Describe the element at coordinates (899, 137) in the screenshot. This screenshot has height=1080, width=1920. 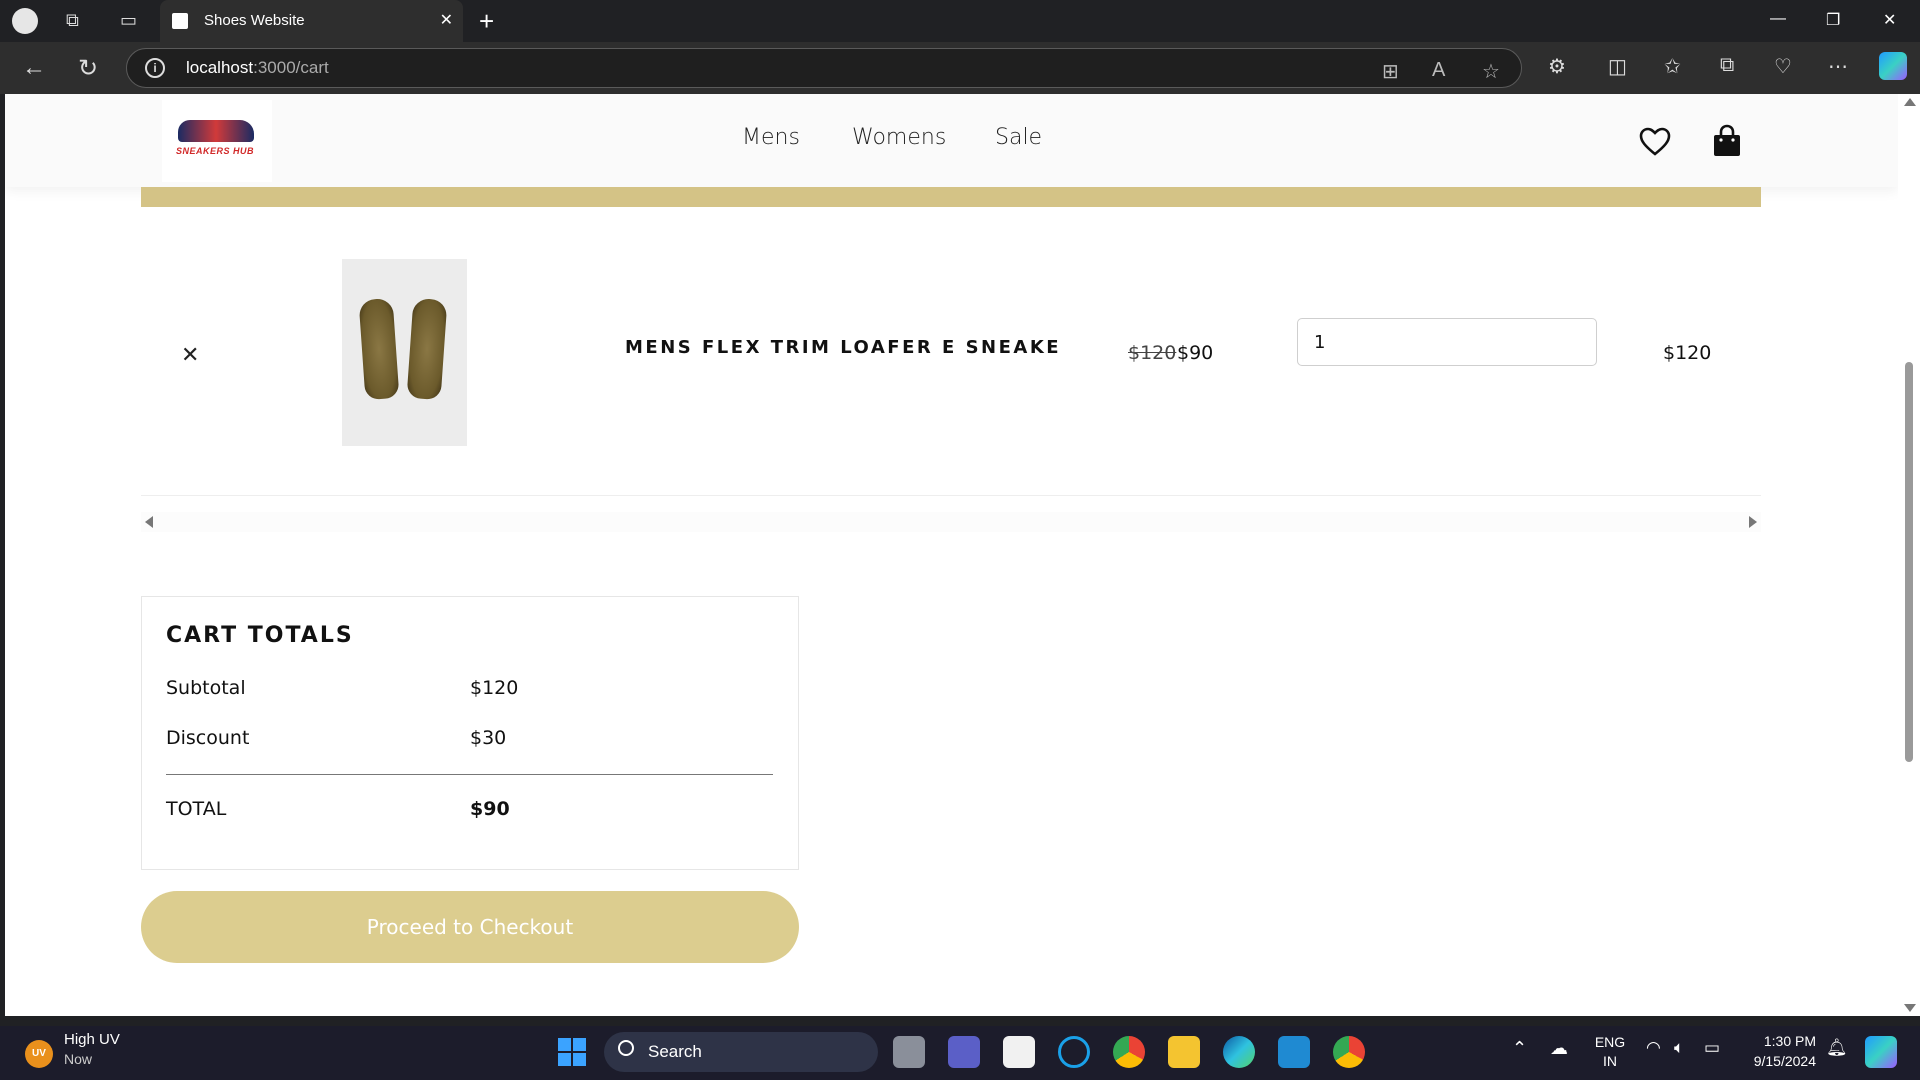
I see `nav-womens: Womens` at that location.